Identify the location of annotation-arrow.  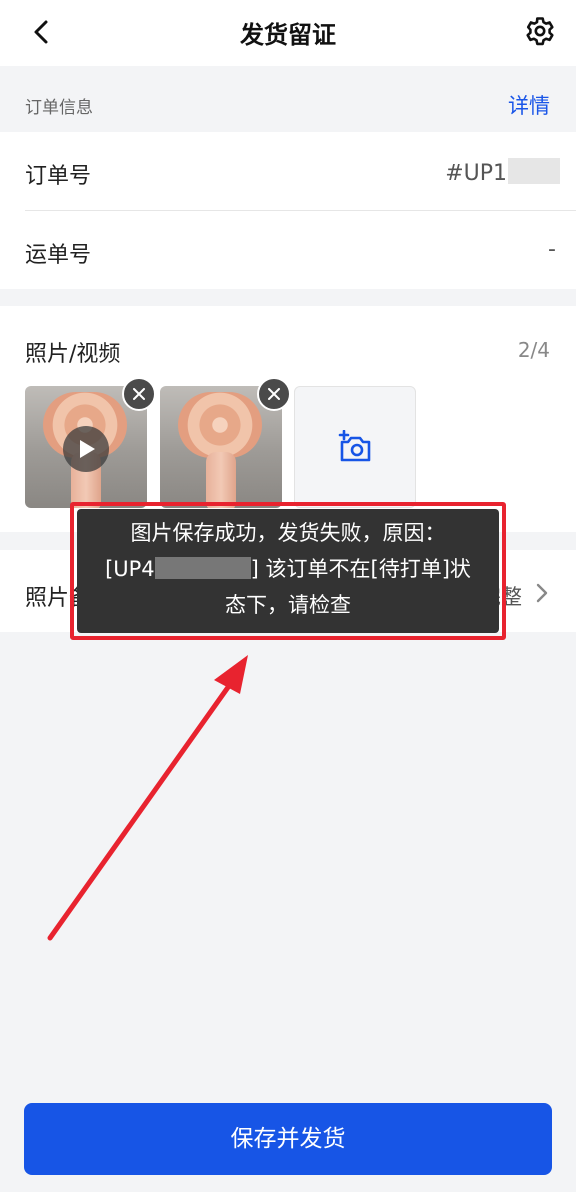
(147, 798).